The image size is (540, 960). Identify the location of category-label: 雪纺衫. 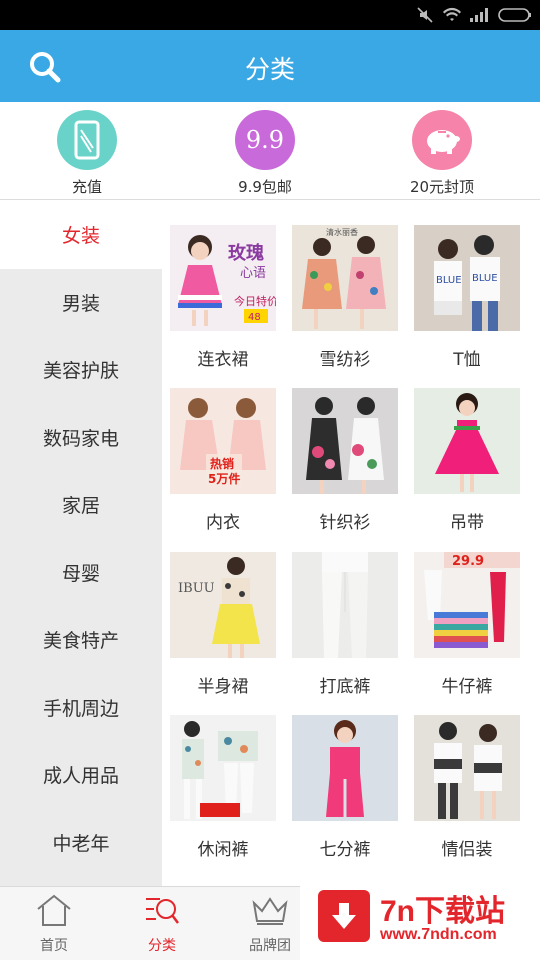
(345, 360).